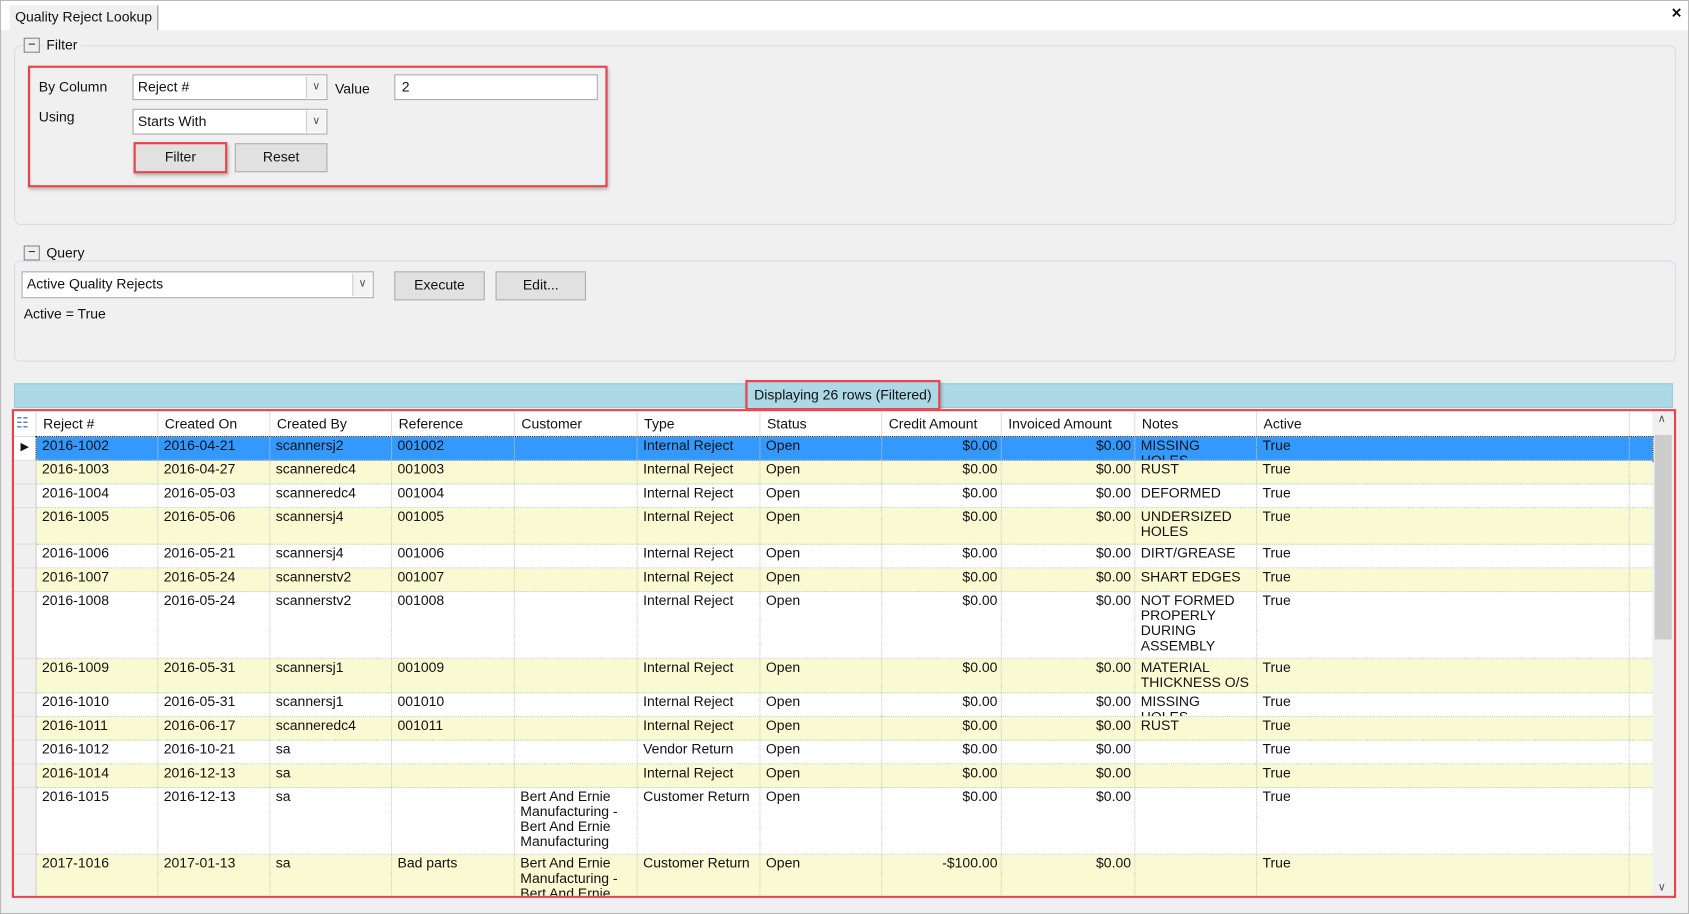  Describe the element at coordinates (98, 448) in the screenshot. I see `table-cell: 2016-1002` at that location.